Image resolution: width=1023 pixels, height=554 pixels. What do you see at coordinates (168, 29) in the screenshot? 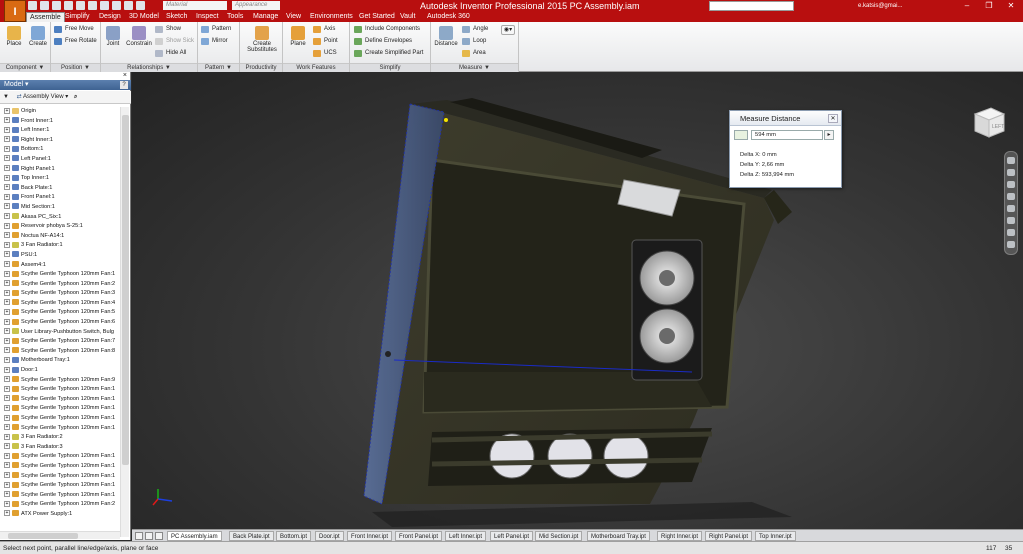
I see `show-button: Show` at bounding box center [168, 29].